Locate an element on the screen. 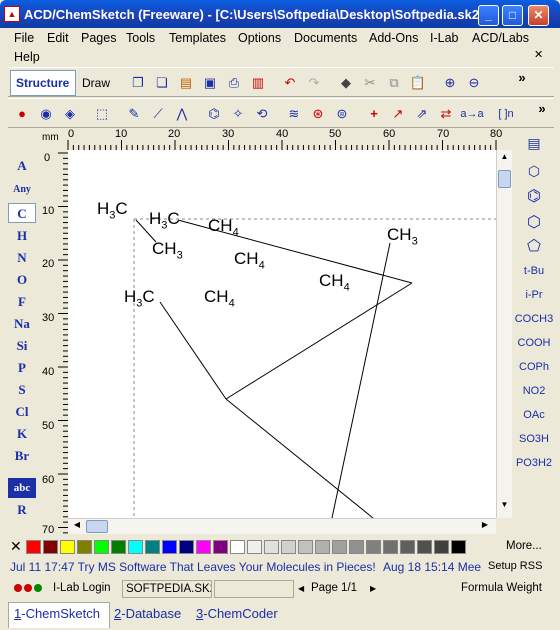 The width and height of the screenshot is (560, 630). group-coph: COPh is located at coordinates (534, 367).